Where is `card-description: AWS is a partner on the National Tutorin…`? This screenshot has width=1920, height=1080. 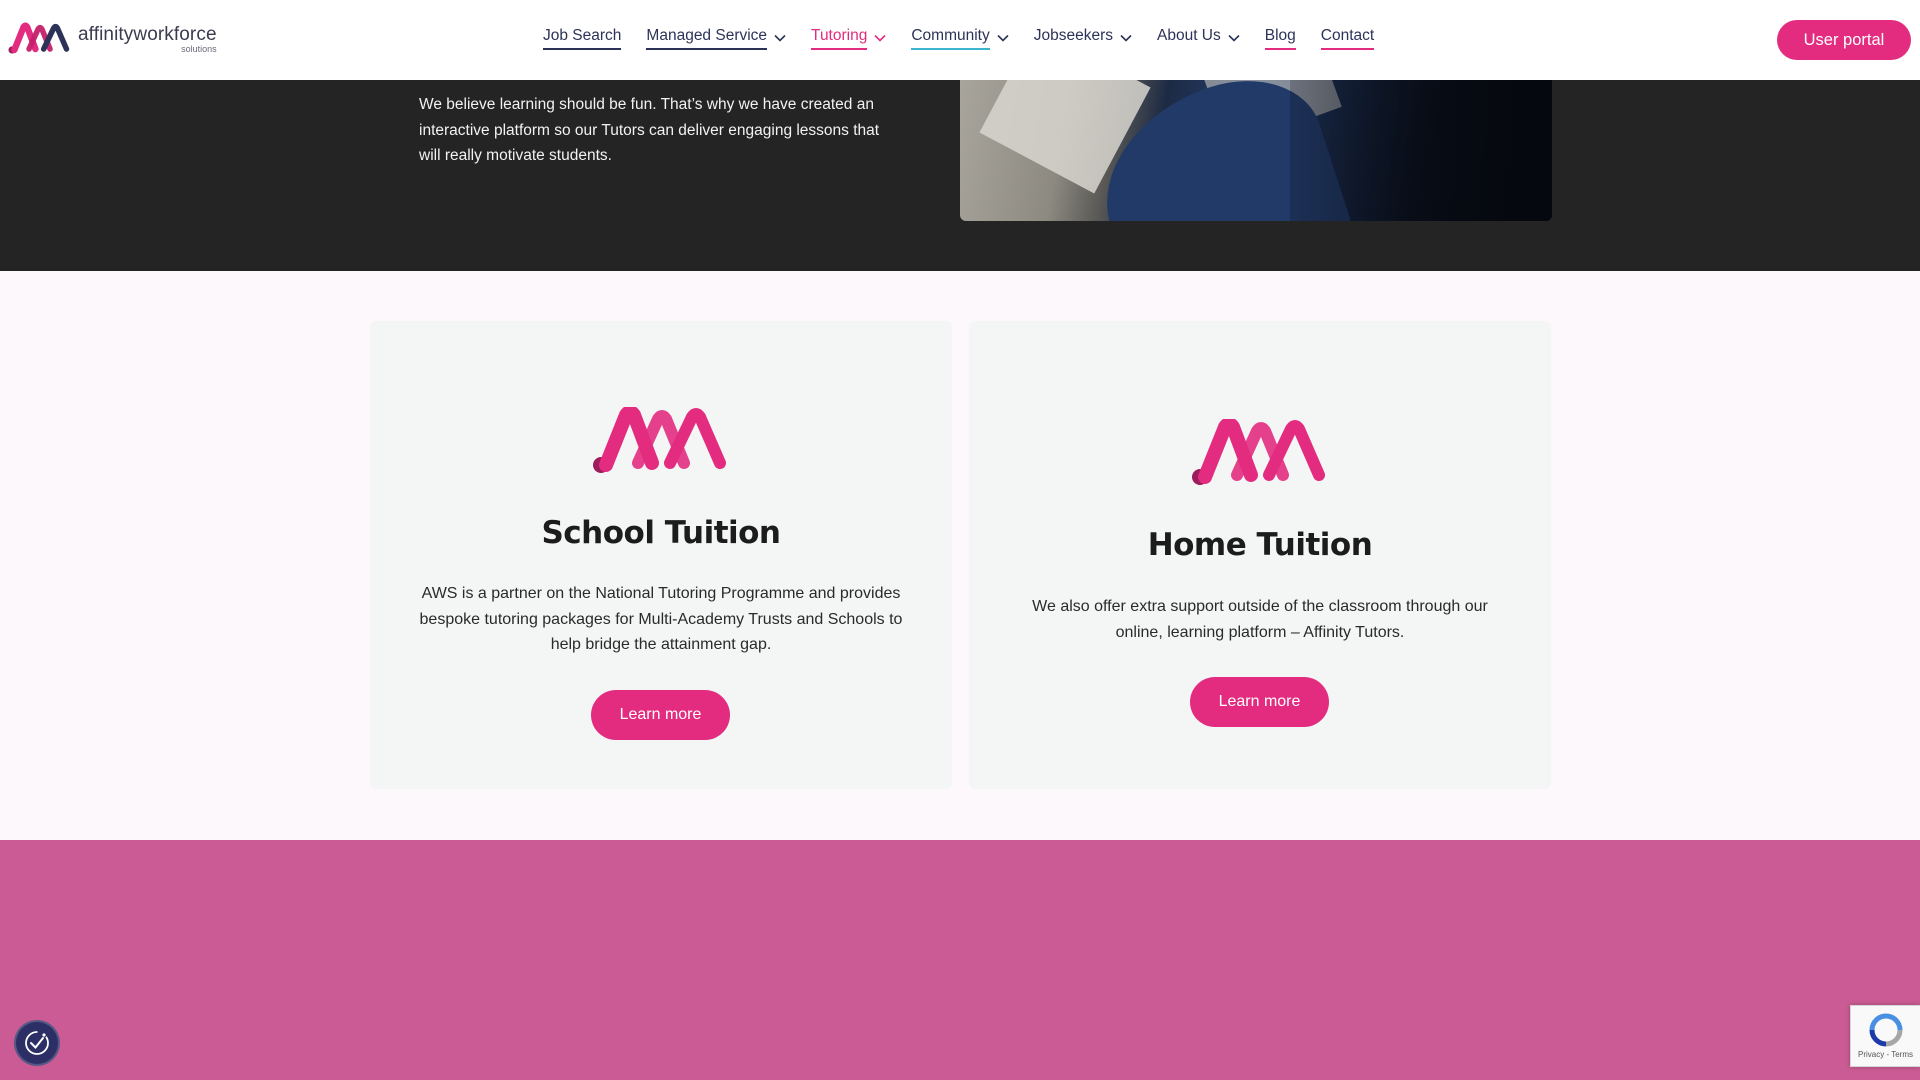
card-description: AWS is a partner on the National Tutorin… is located at coordinates (661, 619).